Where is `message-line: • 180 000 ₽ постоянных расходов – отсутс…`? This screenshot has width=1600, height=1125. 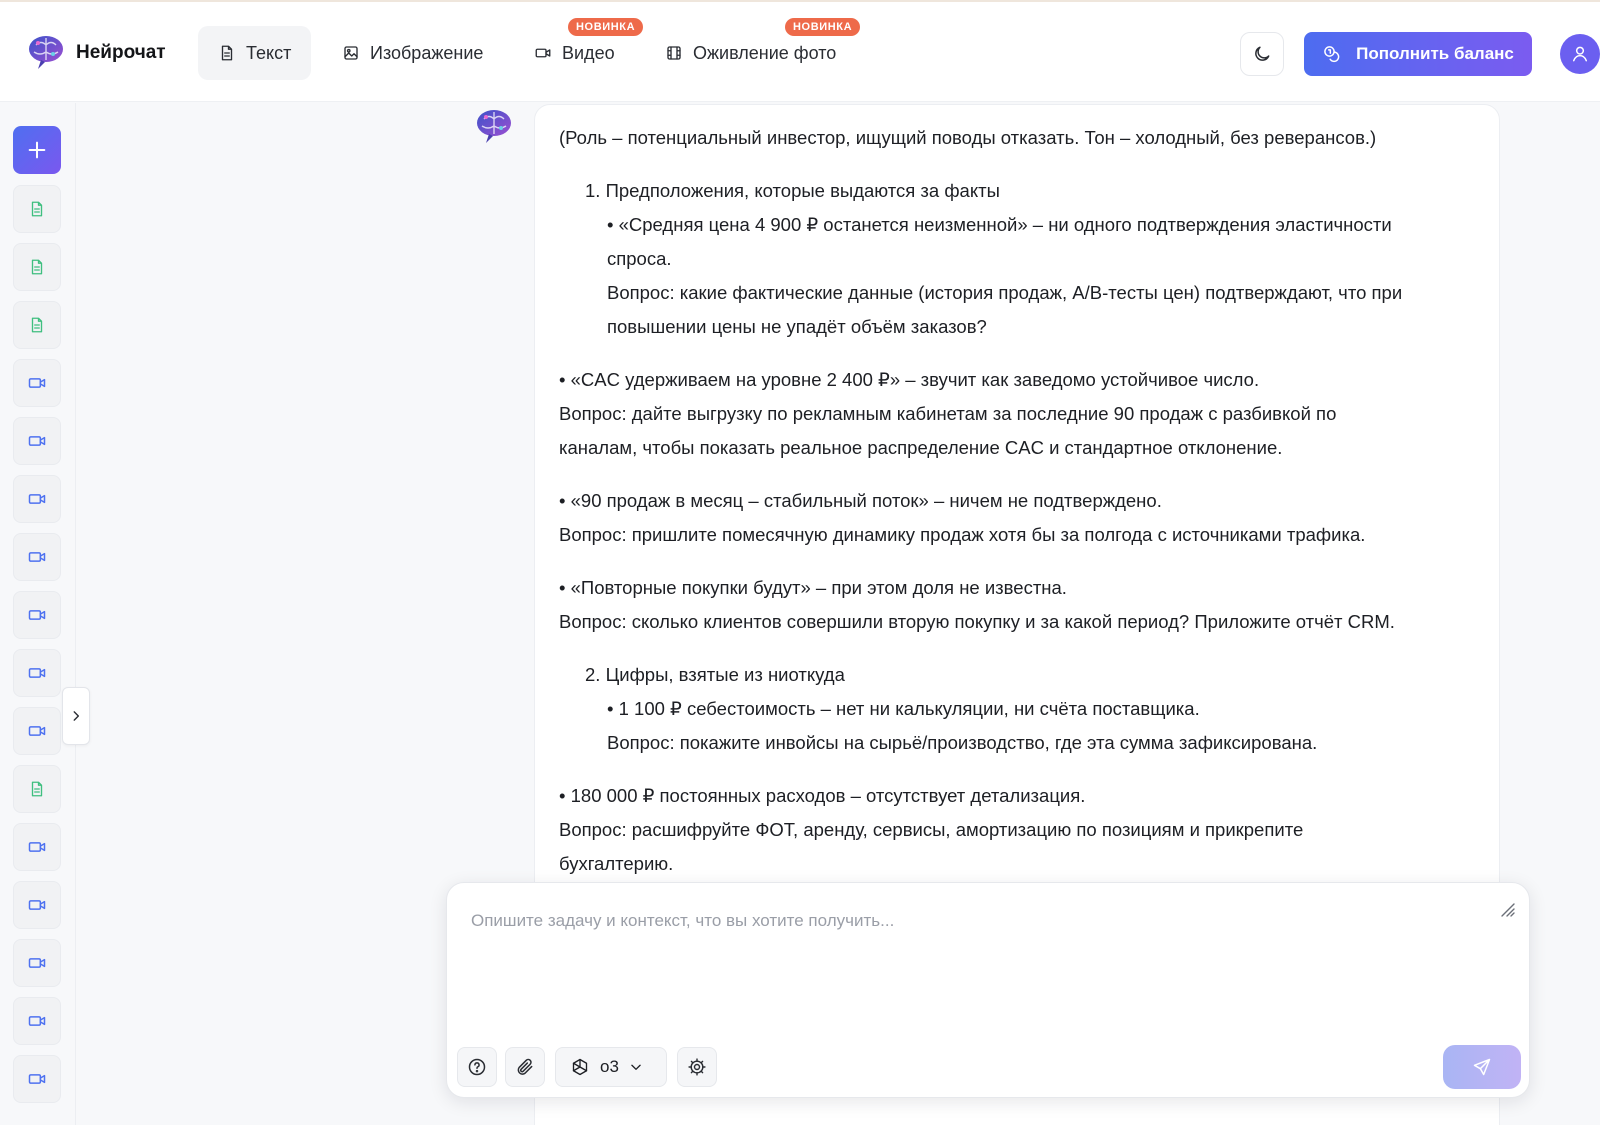
message-line: • 180 000 ₽ постоянных расходов – отсутс… is located at coordinates (822, 795).